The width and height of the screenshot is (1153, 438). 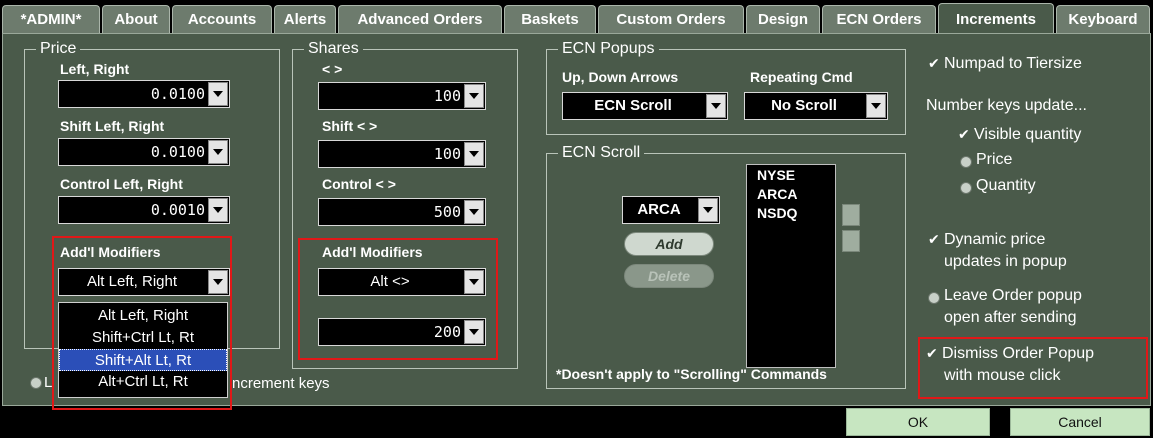 What do you see at coordinates (918, 422) in the screenshot?
I see `ok-button: OK` at bounding box center [918, 422].